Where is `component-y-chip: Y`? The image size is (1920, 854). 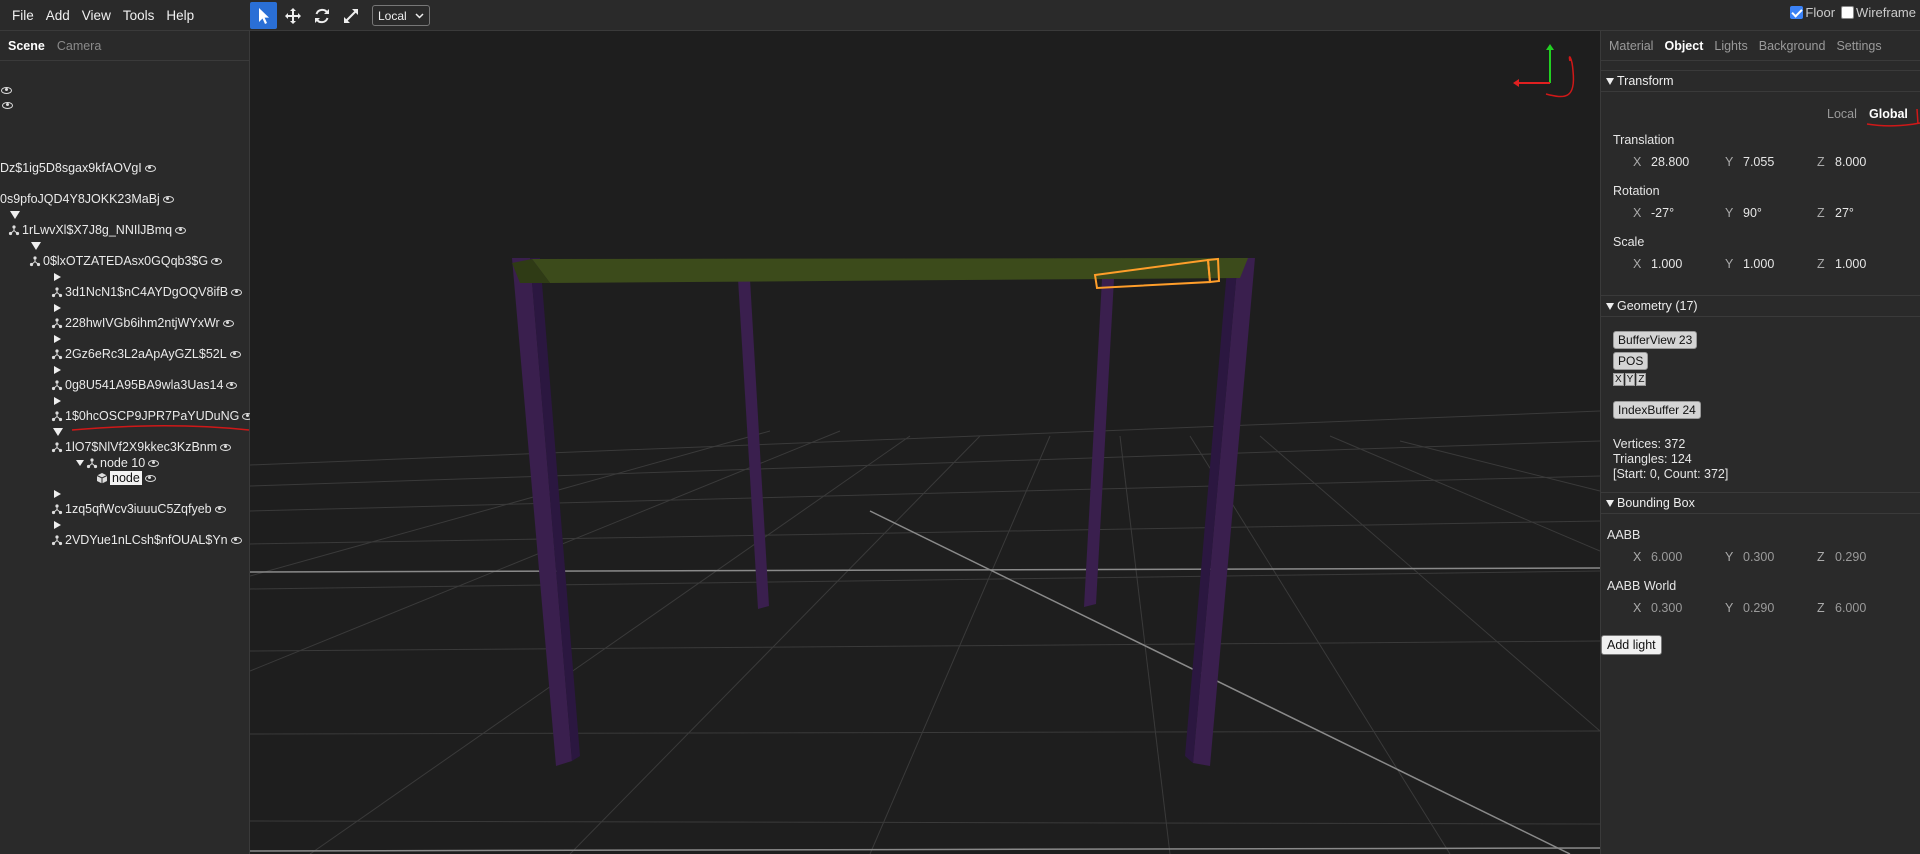 component-y-chip: Y is located at coordinates (1630, 379).